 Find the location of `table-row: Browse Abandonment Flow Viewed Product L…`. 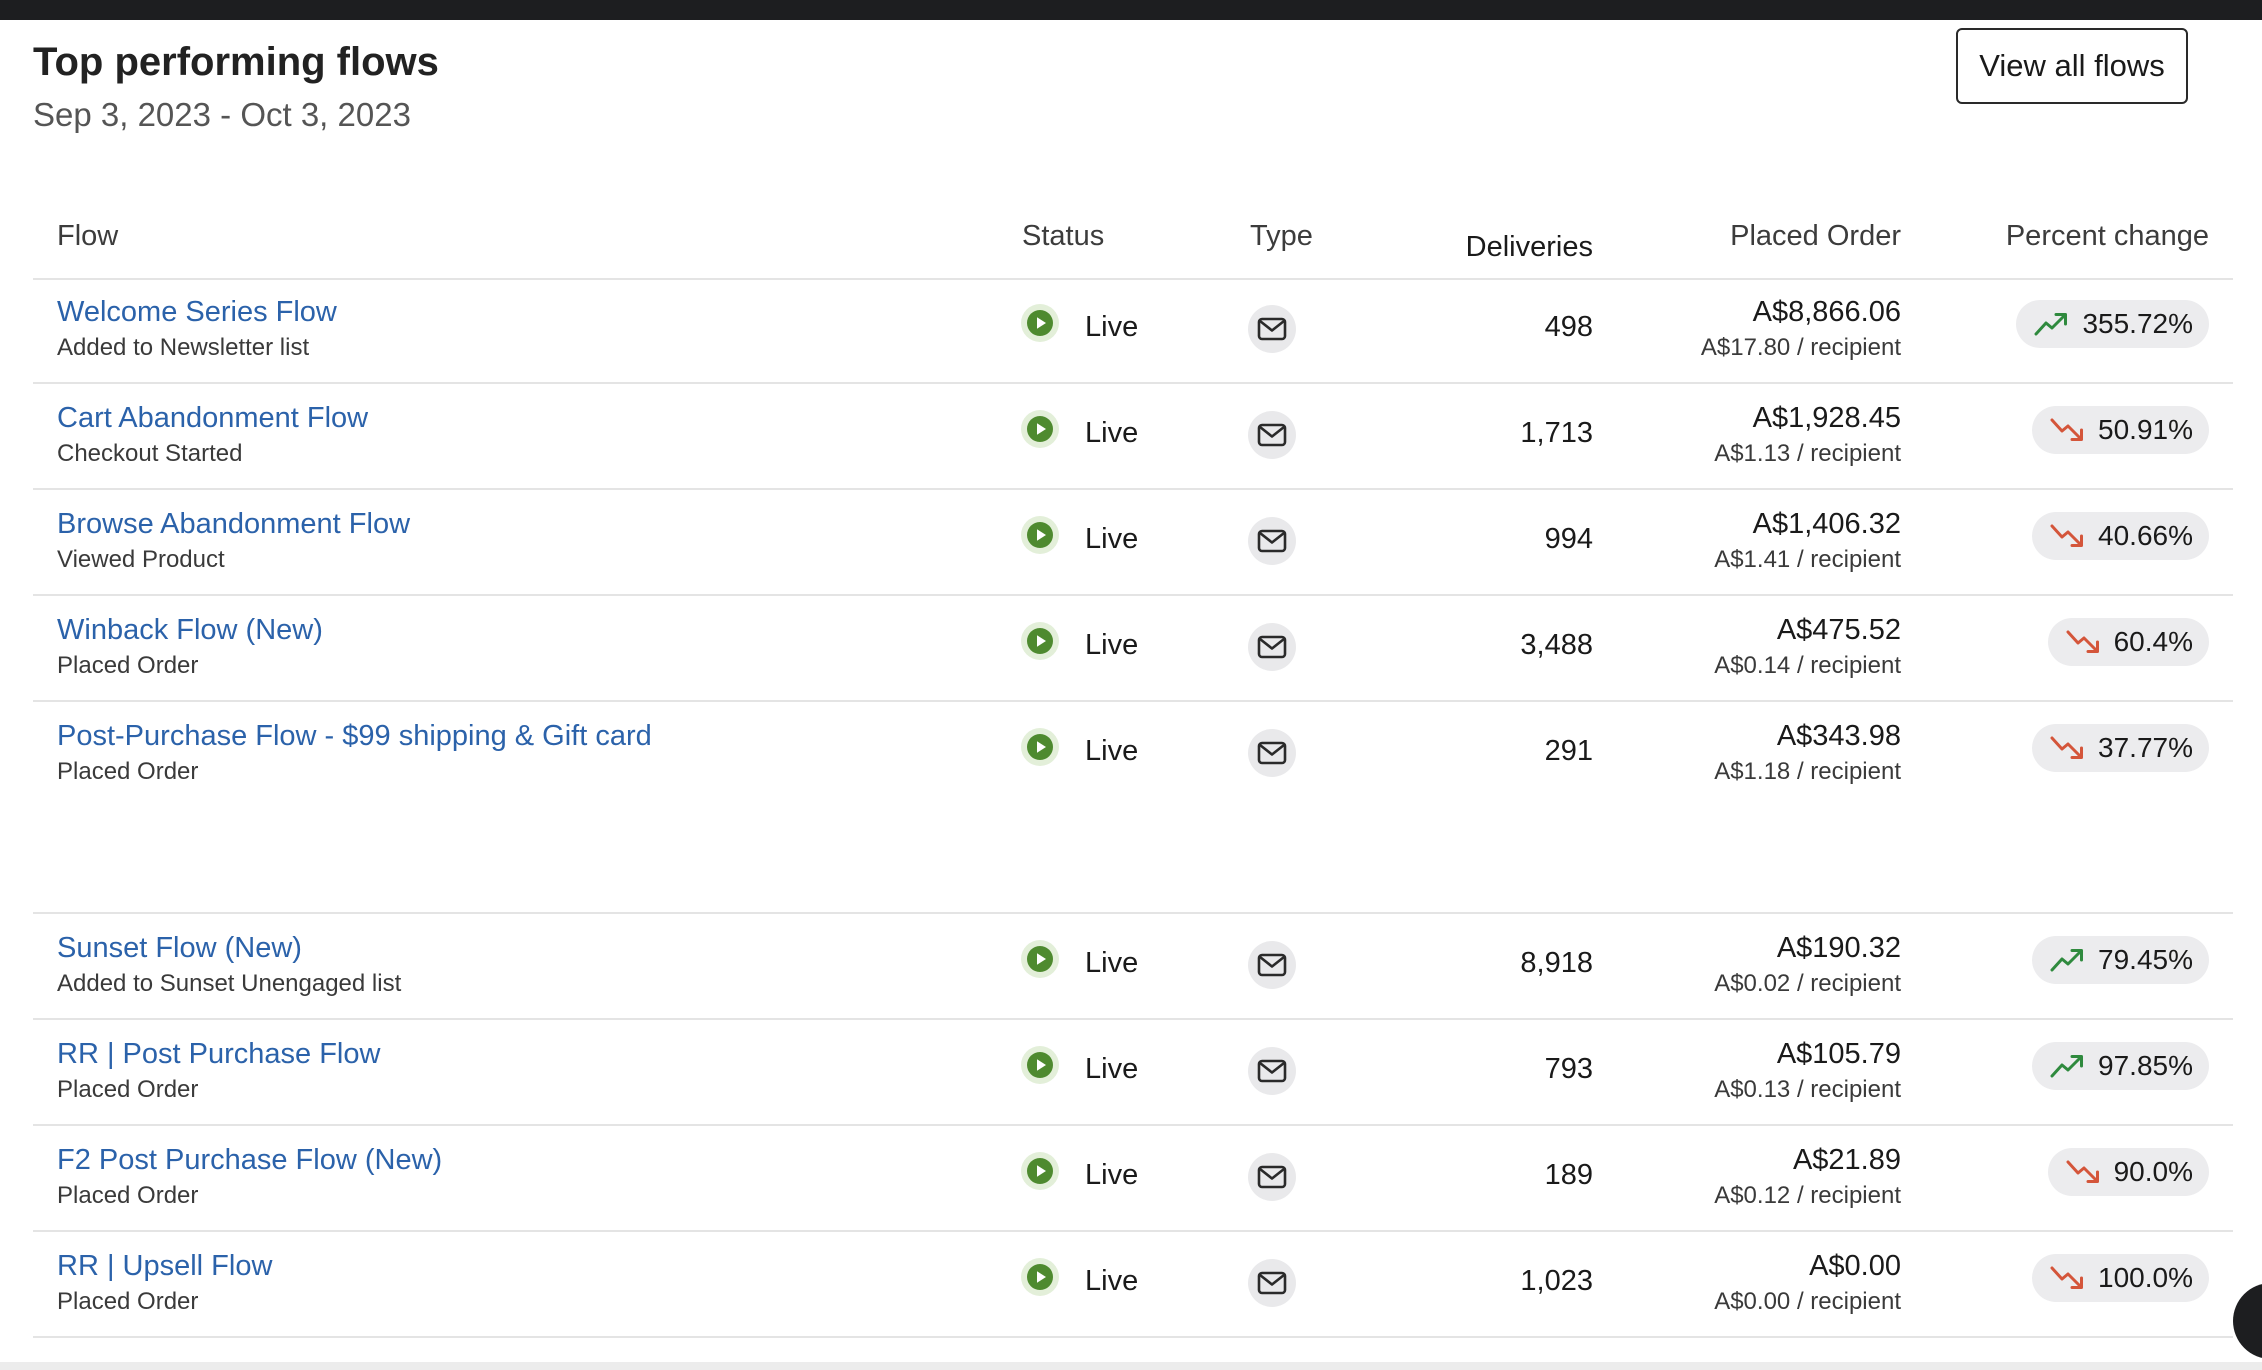

table-row: Browse Abandonment Flow Viewed Product L… is located at coordinates (1133, 543).